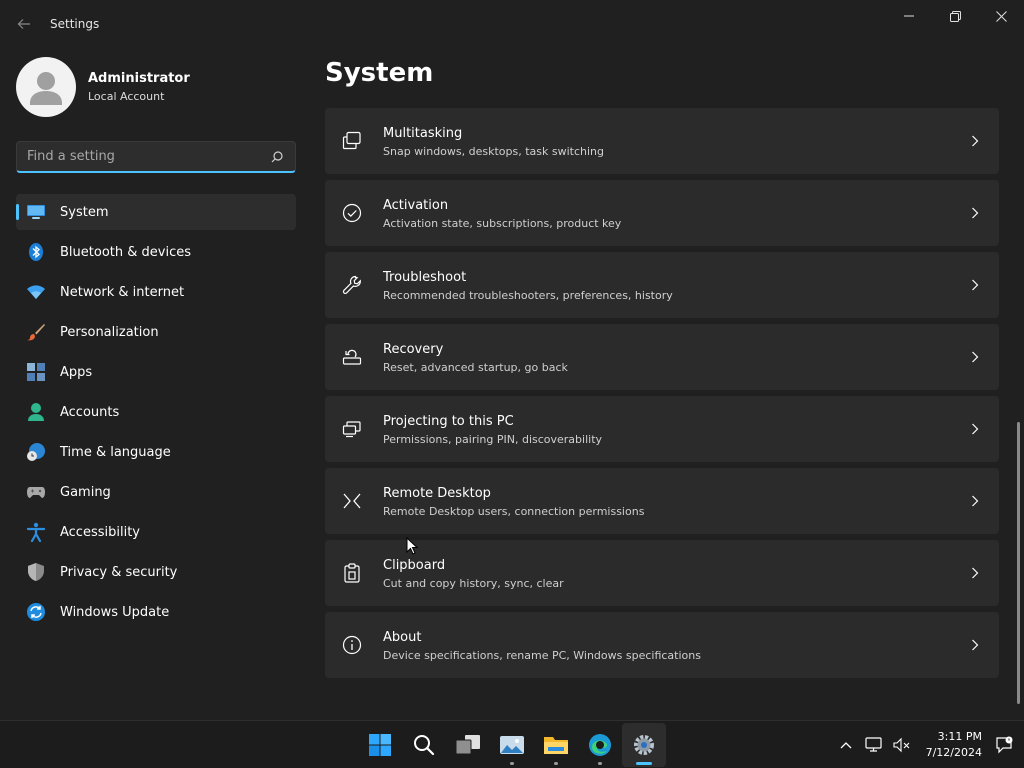 This screenshot has width=1024, height=768. What do you see at coordinates (76, 372) in the screenshot?
I see `sidebar-item-label: Apps` at bounding box center [76, 372].